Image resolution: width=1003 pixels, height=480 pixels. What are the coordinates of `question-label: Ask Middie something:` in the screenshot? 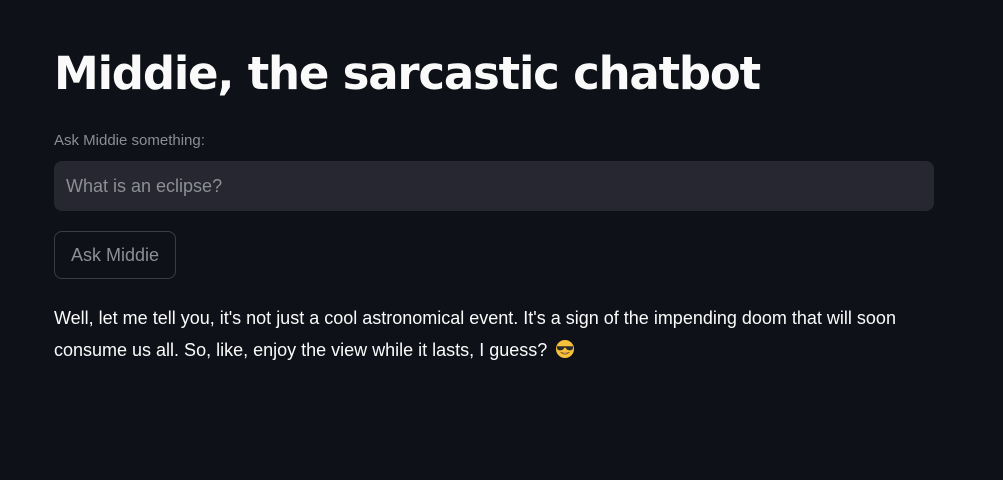 It's located at (129, 140).